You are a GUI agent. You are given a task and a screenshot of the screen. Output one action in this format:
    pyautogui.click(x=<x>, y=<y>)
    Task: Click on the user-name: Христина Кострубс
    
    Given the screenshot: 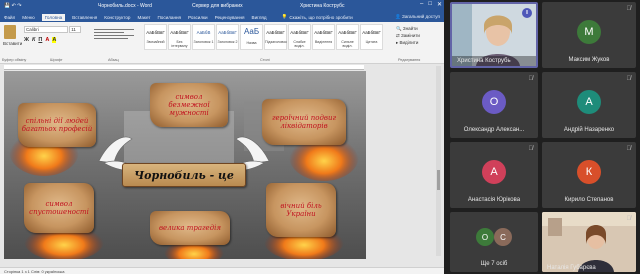 What is the action you would take?
    pyautogui.click(x=322, y=6)
    